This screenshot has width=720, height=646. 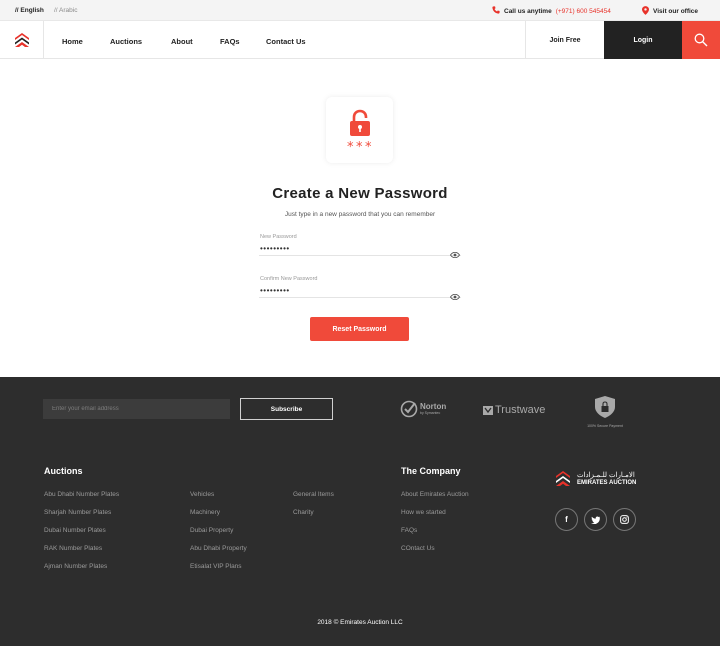 I want to click on visit-label: Visit our office, so click(x=676, y=11).